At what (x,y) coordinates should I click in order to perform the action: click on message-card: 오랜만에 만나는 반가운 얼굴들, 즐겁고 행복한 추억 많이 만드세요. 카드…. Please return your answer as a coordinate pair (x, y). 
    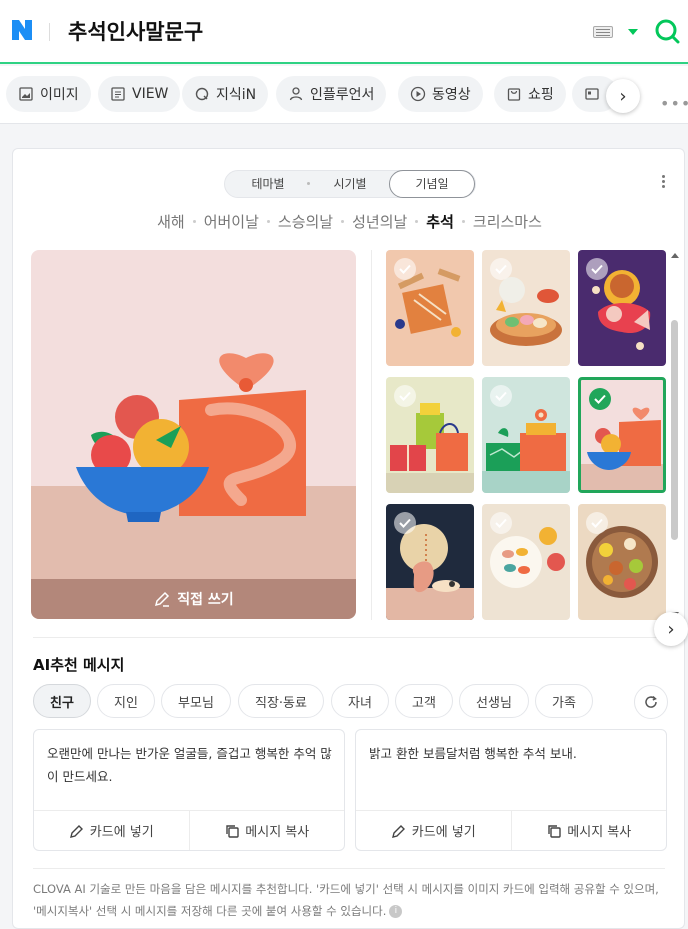
    Looking at the image, I should click on (189, 790).